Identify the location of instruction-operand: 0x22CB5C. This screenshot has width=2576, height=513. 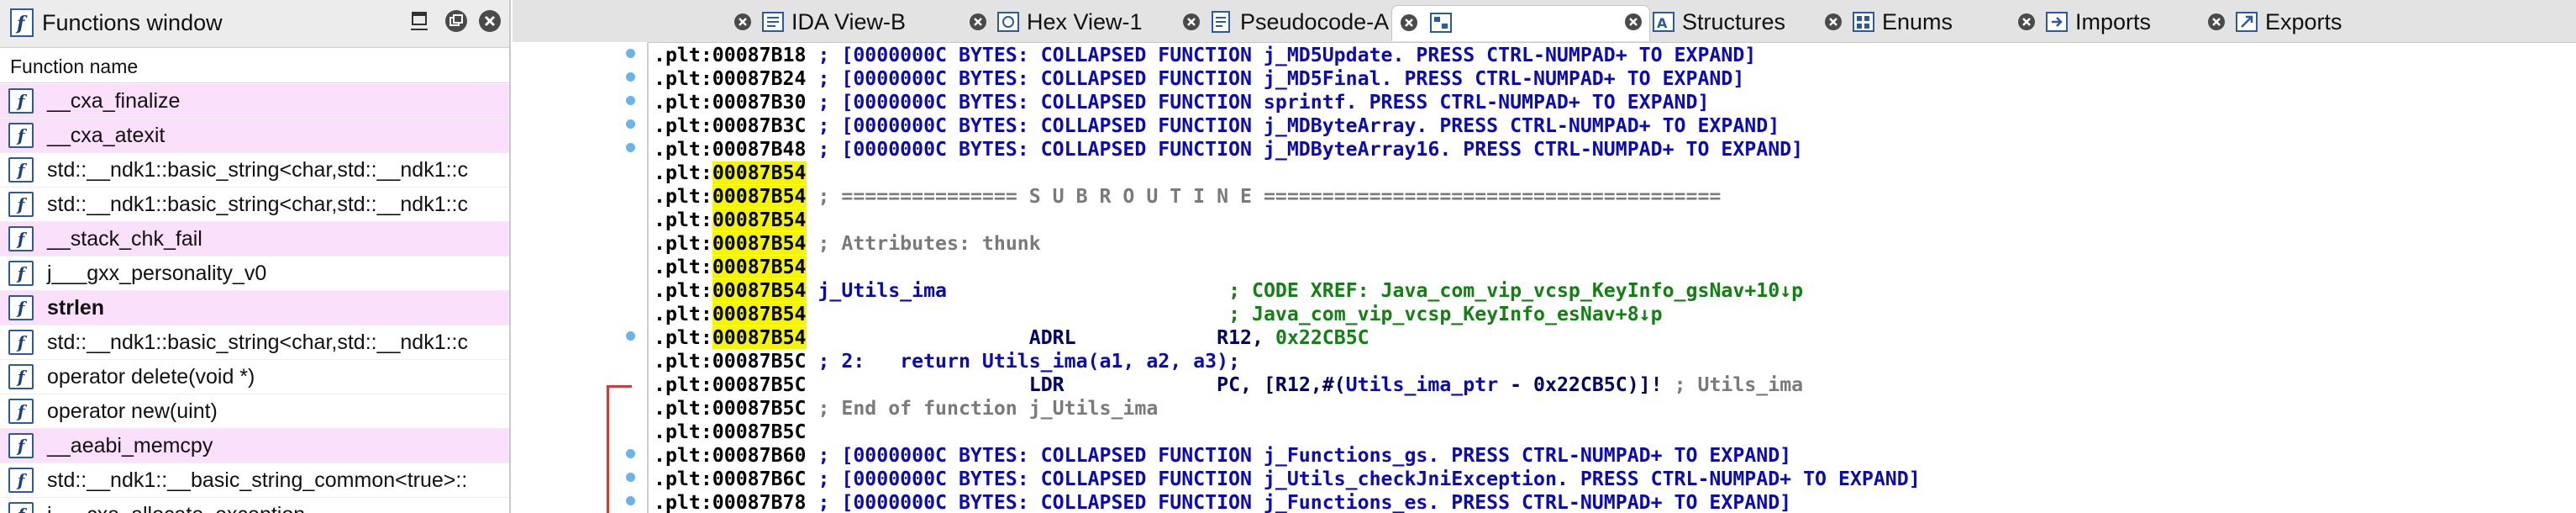
(1322, 337).